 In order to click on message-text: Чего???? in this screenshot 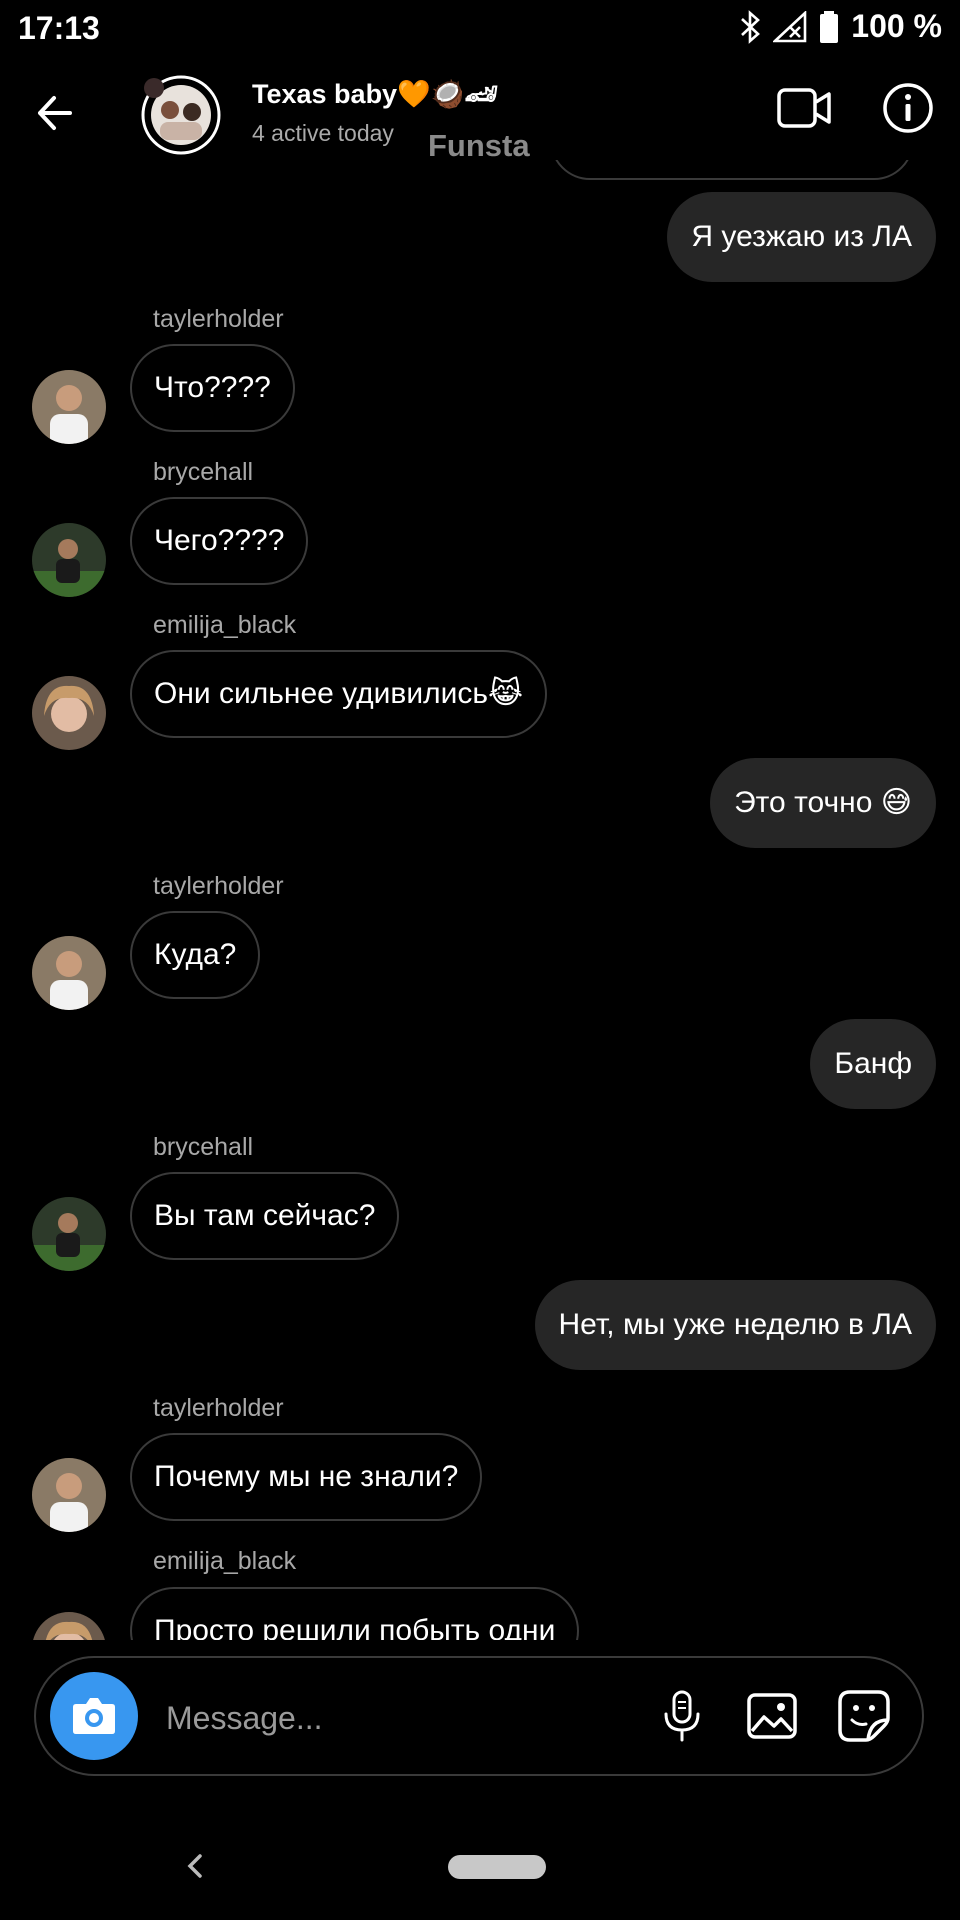, I will do `click(219, 540)`.